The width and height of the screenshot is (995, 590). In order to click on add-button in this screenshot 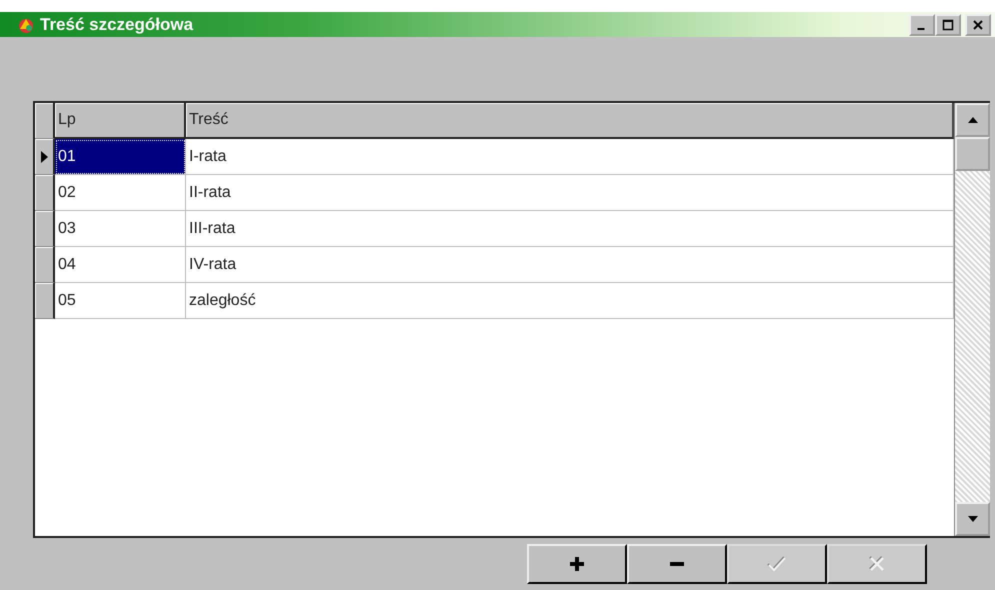, I will do `click(577, 564)`.